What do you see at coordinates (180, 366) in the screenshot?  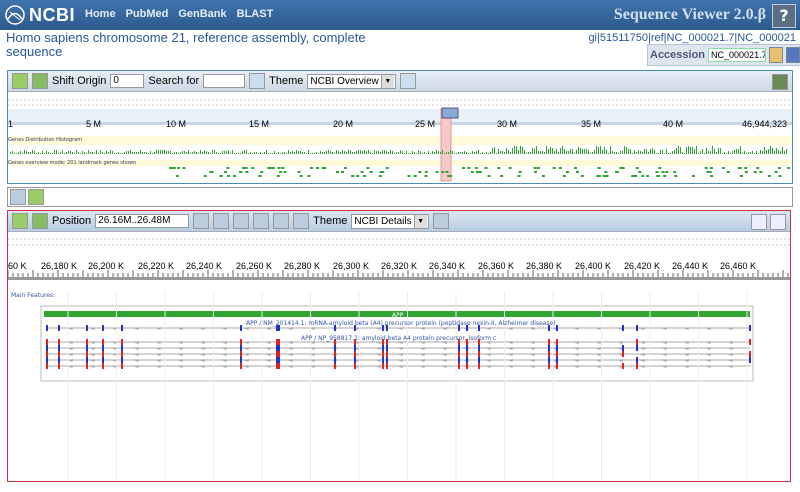 I see `strand-arrow: ◄` at bounding box center [180, 366].